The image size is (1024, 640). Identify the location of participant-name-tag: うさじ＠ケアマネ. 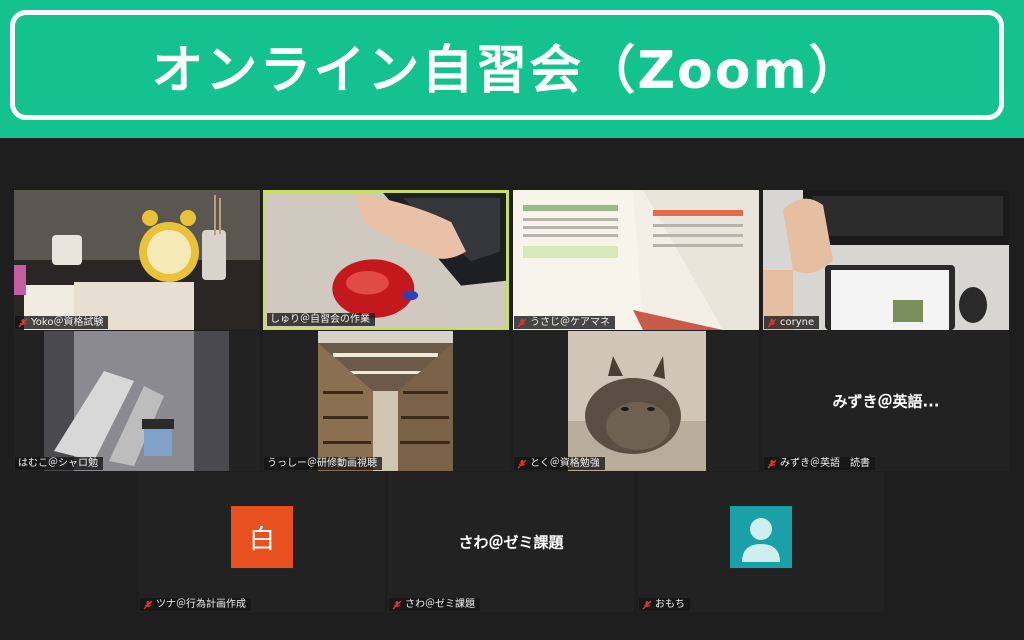
(564, 322).